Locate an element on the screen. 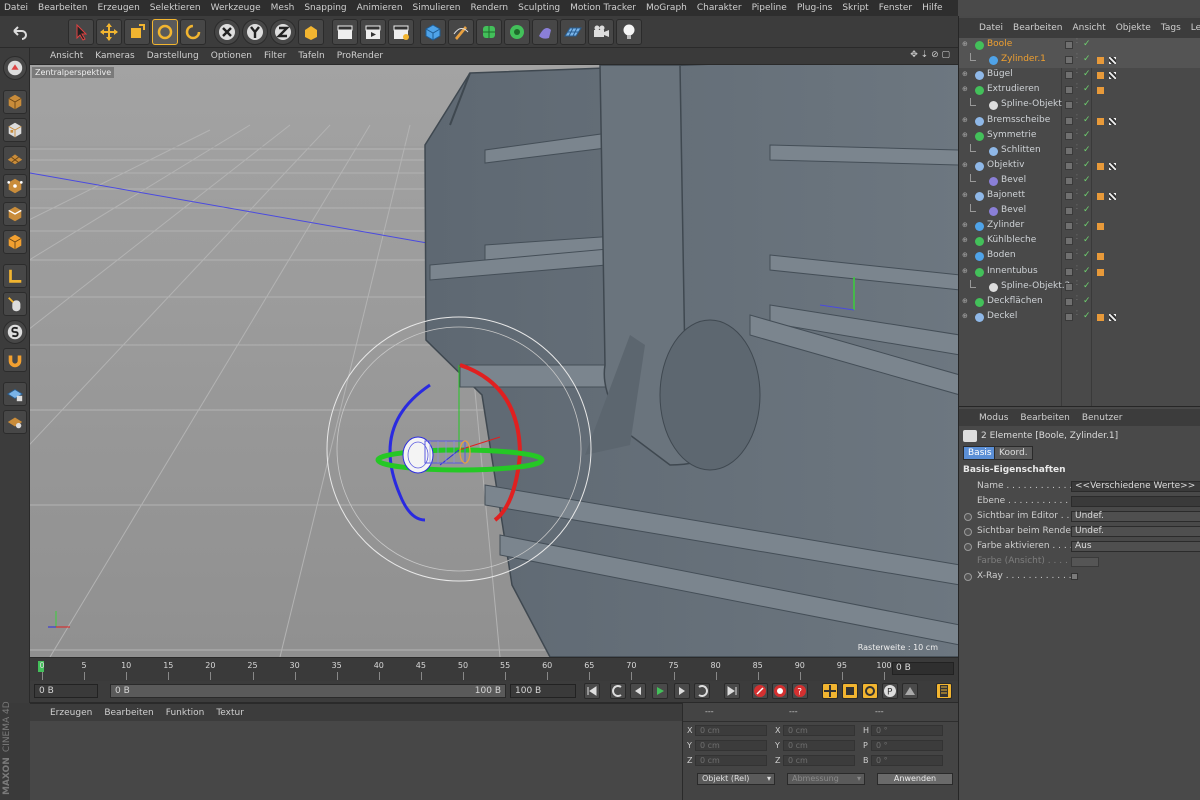 This screenshot has width=1200, height=800. move-tool-button is located at coordinates (109, 32).